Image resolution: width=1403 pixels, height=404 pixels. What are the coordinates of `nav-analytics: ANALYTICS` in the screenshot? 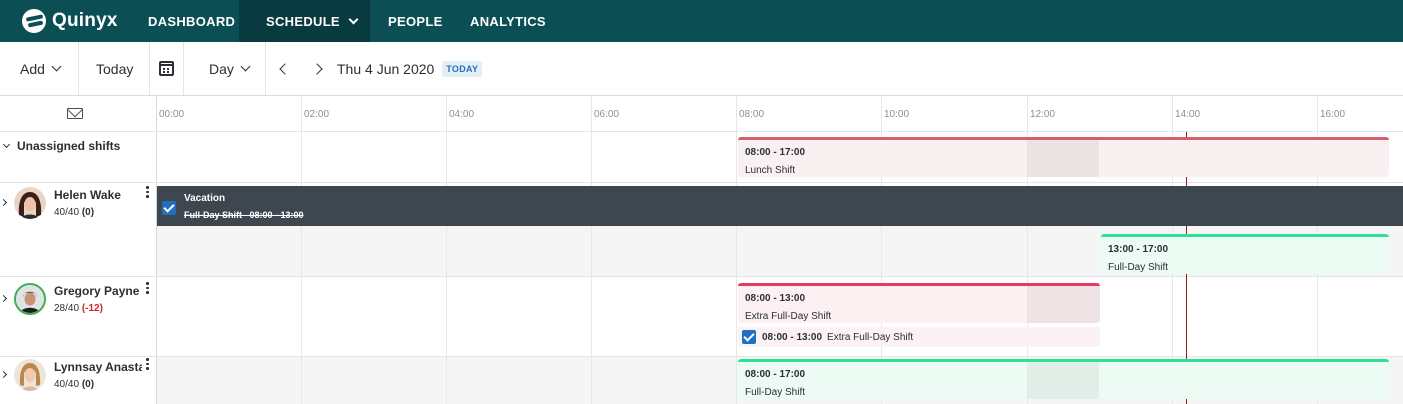 It's located at (508, 21).